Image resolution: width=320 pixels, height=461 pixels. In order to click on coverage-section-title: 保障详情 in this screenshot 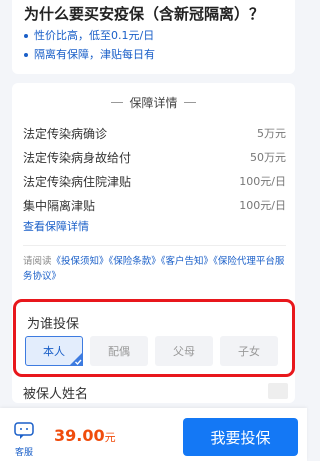, I will do `click(153, 102)`.